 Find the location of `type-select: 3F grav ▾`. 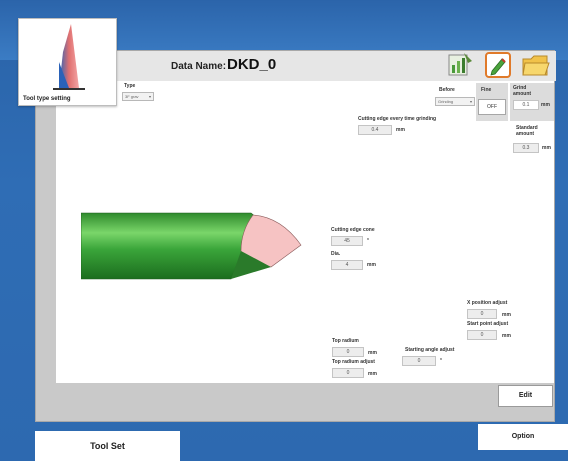

type-select: 3F grav ▾ is located at coordinates (138, 96).